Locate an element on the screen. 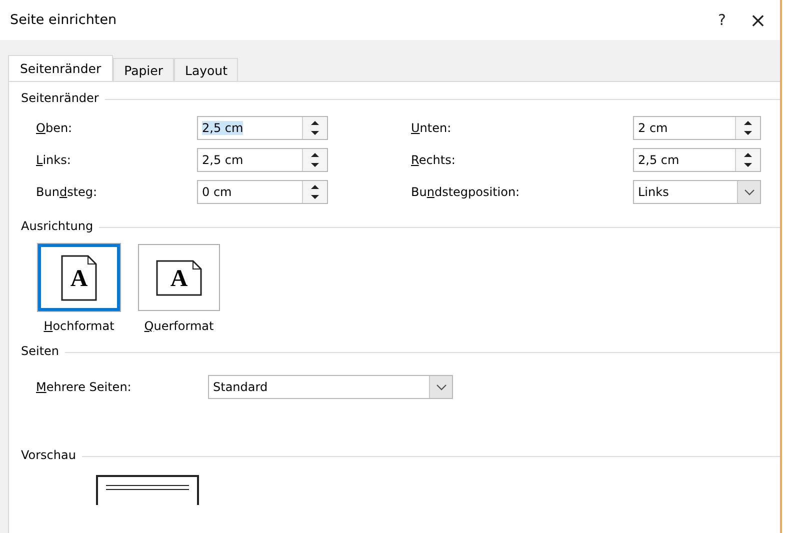 The image size is (792, 533). field-label: Links: is located at coordinates (54, 160).